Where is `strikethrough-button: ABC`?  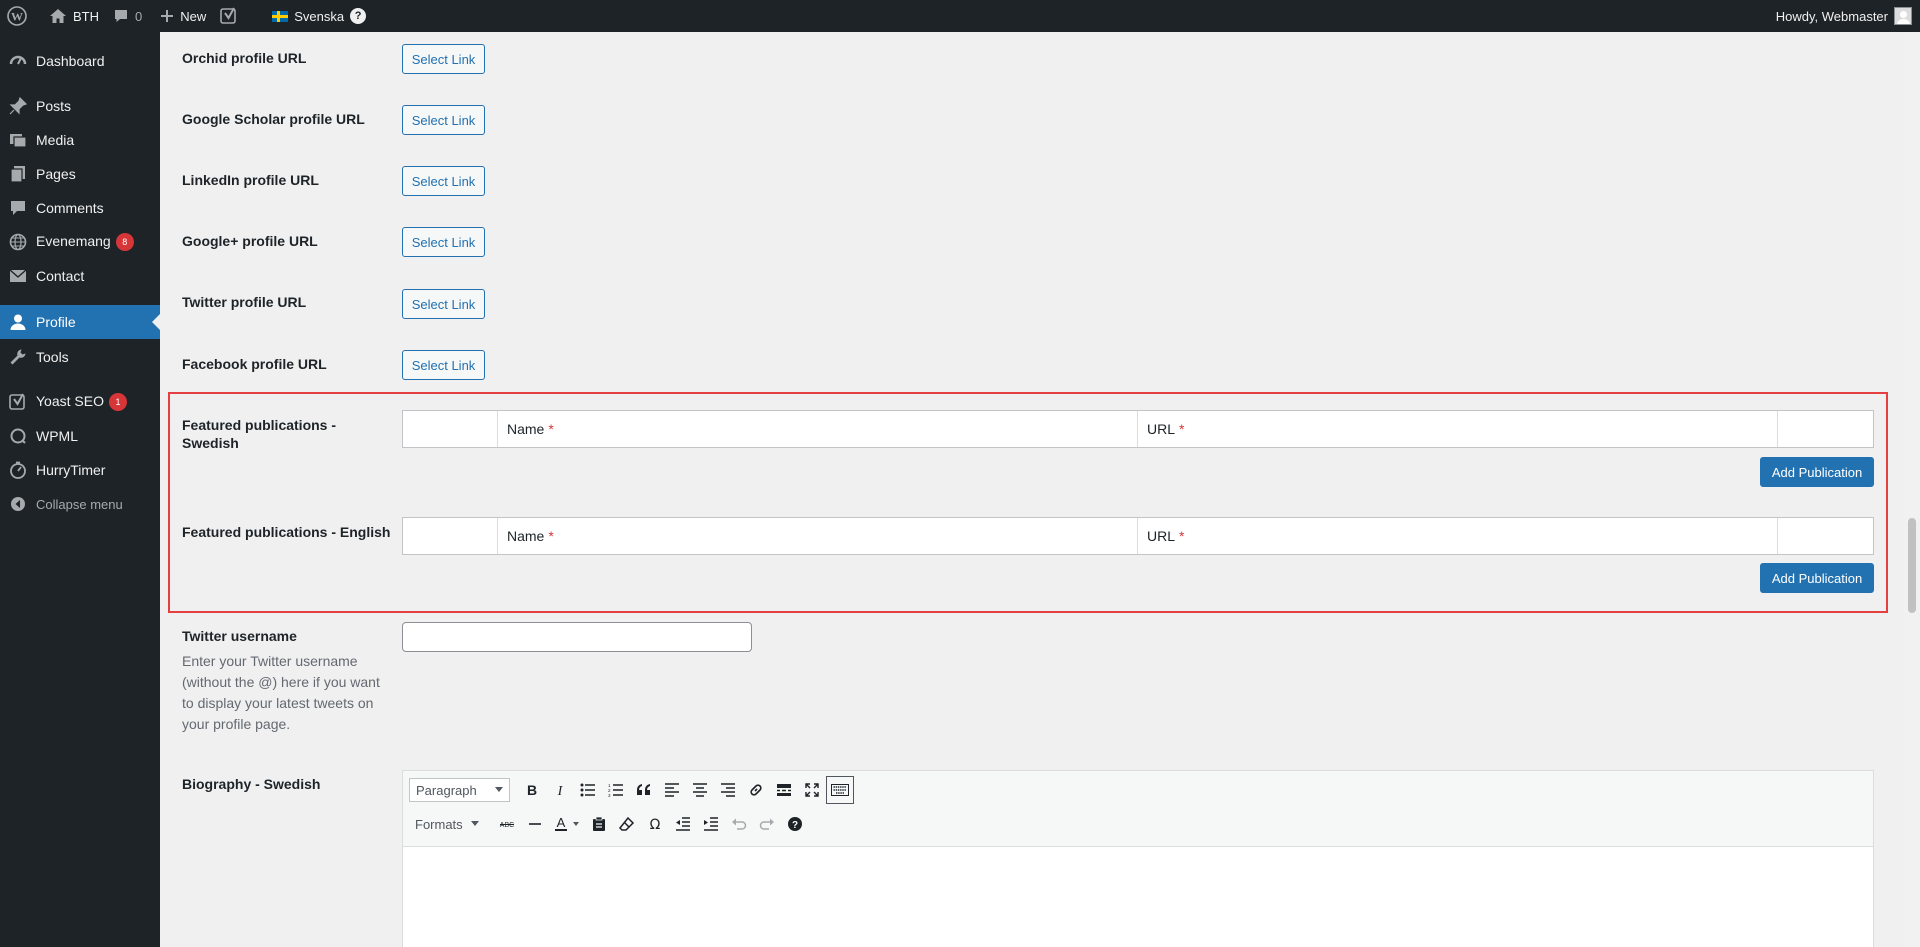 strikethrough-button: ABC is located at coordinates (507, 824).